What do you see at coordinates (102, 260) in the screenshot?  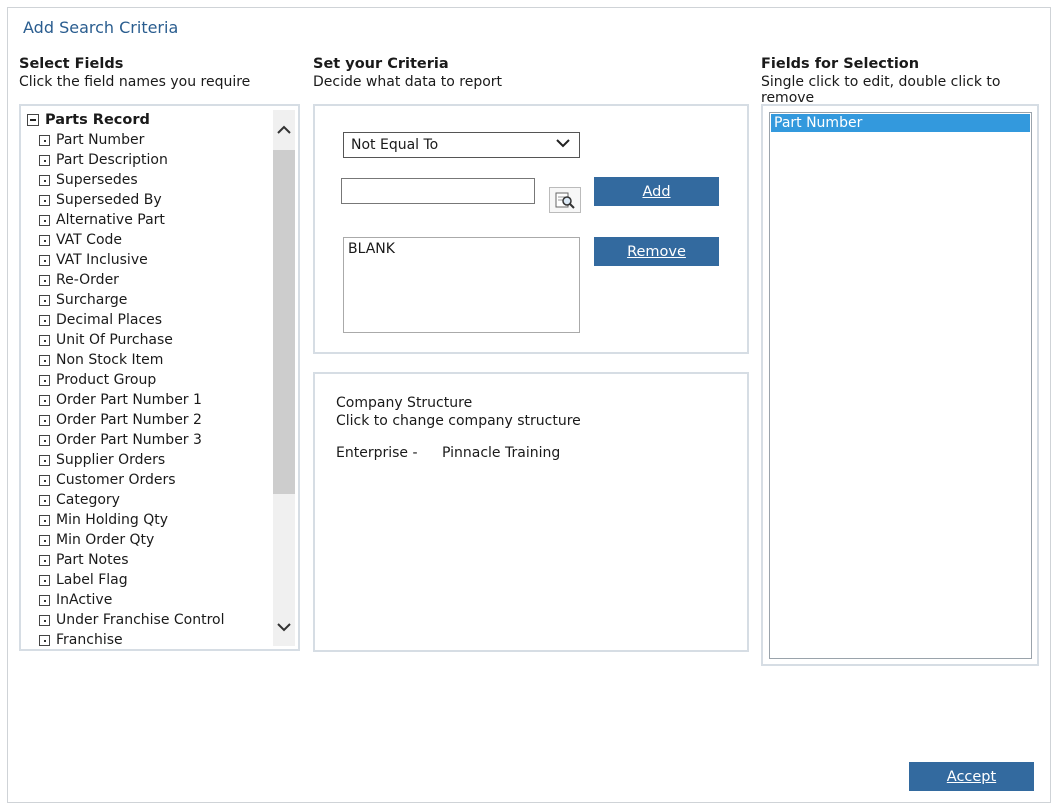 I see `tree-field-label: VAT Inclusive` at bounding box center [102, 260].